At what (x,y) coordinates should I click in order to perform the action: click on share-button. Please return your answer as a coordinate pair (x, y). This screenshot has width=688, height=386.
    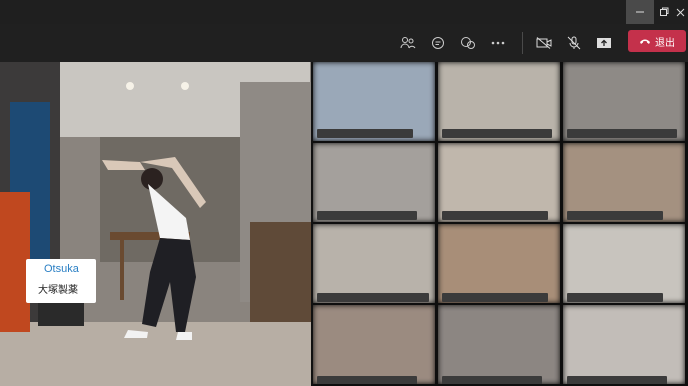
    Looking at the image, I should click on (604, 43).